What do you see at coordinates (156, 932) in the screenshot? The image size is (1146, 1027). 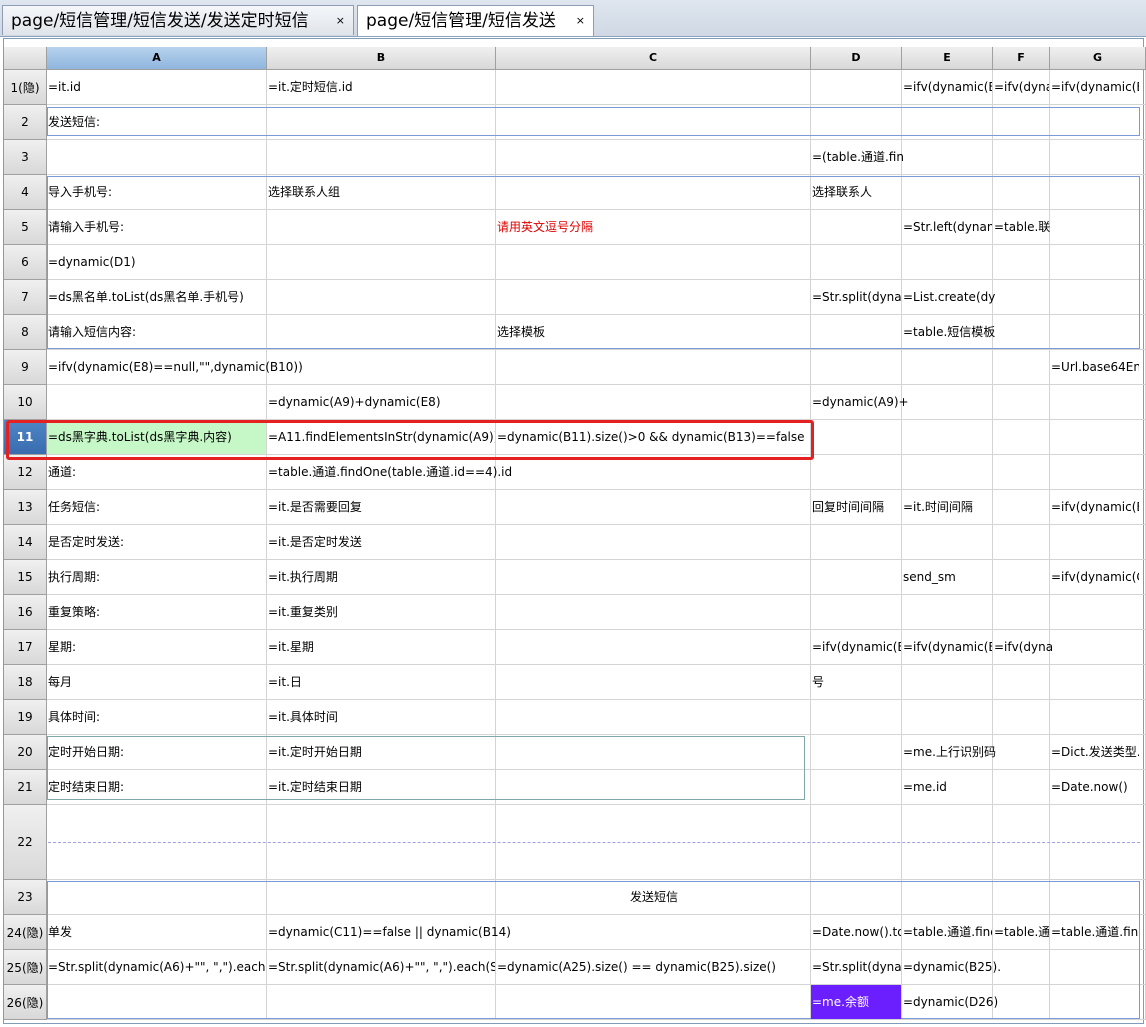 I see `cell-a24: 单发` at bounding box center [156, 932].